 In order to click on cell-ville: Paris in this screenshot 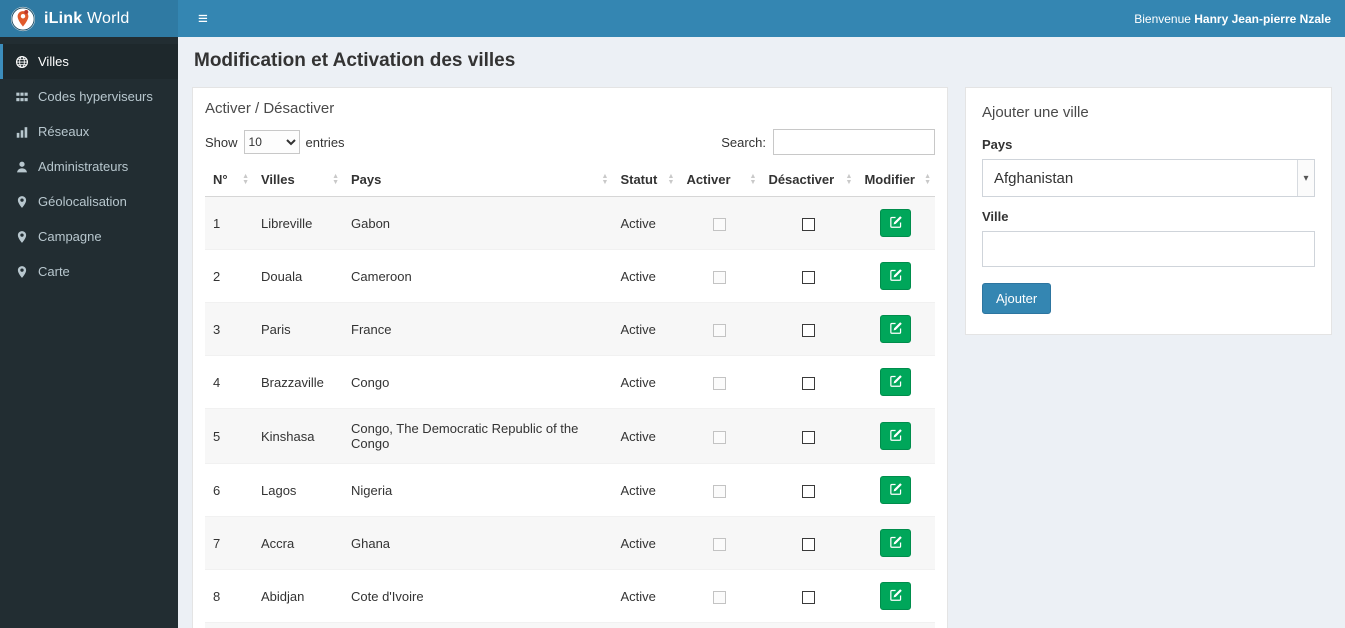, I will do `click(298, 329)`.